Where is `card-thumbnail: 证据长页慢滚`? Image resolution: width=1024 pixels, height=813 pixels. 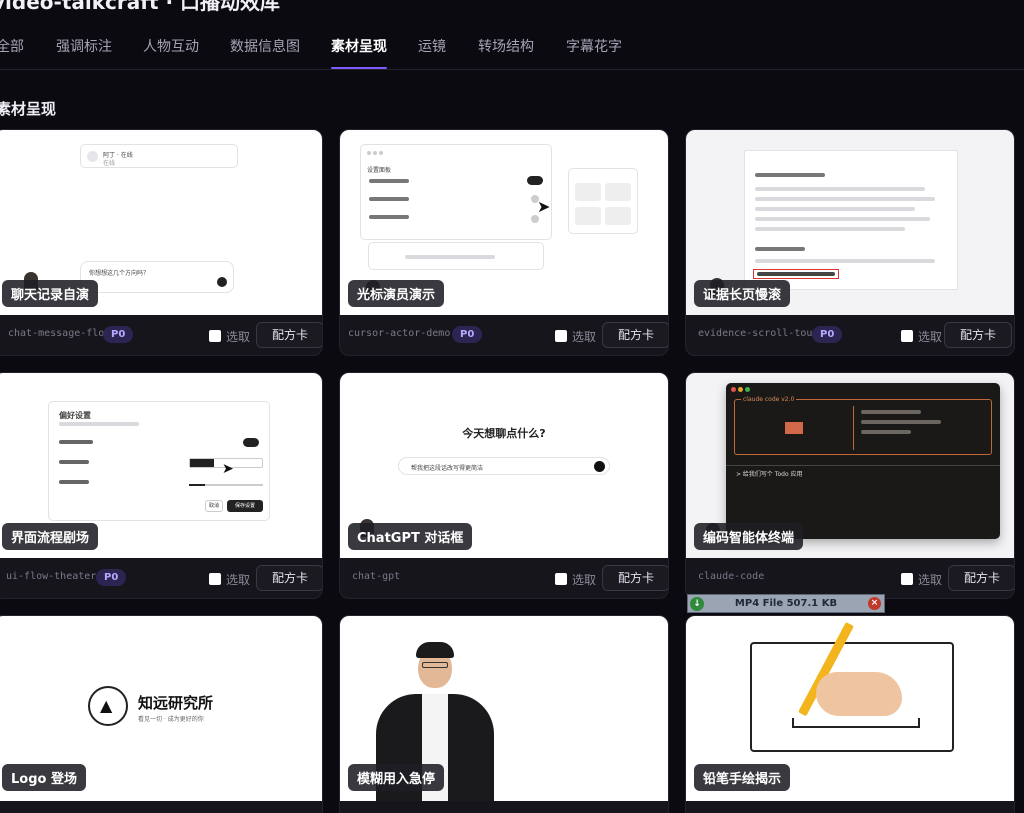 card-thumbnail: 证据长页慢滚 is located at coordinates (850, 222).